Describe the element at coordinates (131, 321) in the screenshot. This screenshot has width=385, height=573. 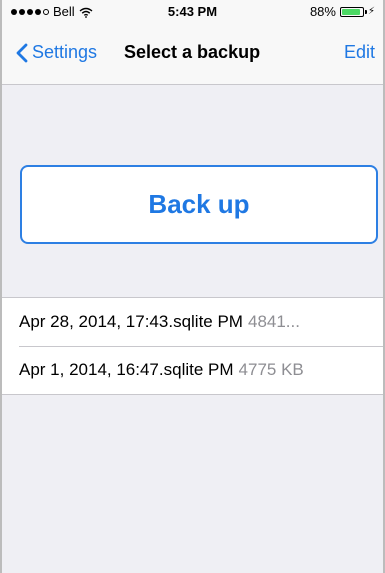
I see `backup-name: Apr 28, 2014, 17:43.sqlite PM` at that location.